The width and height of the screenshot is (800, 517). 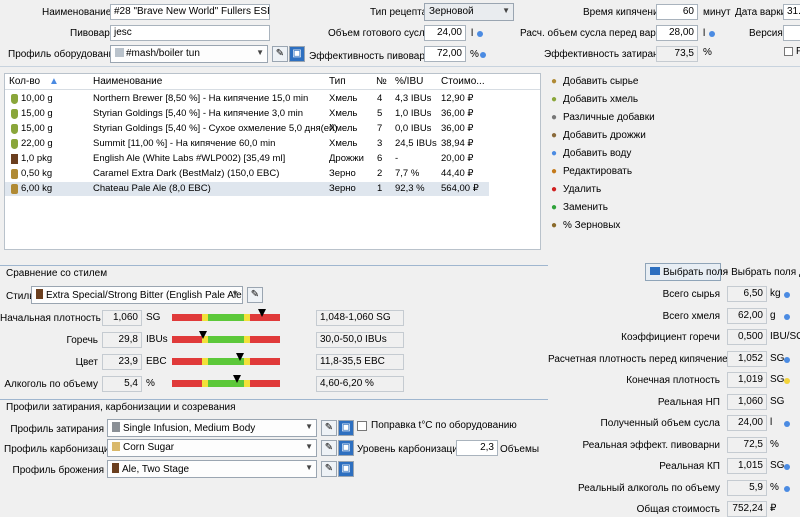 I want to click on cell-type: Зерно, so click(x=342, y=188).